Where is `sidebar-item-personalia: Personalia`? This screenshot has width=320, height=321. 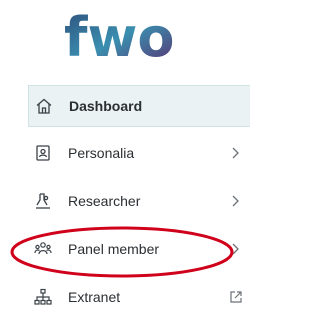 sidebar-item-personalia: Personalia is located at coordinates (125, 153).